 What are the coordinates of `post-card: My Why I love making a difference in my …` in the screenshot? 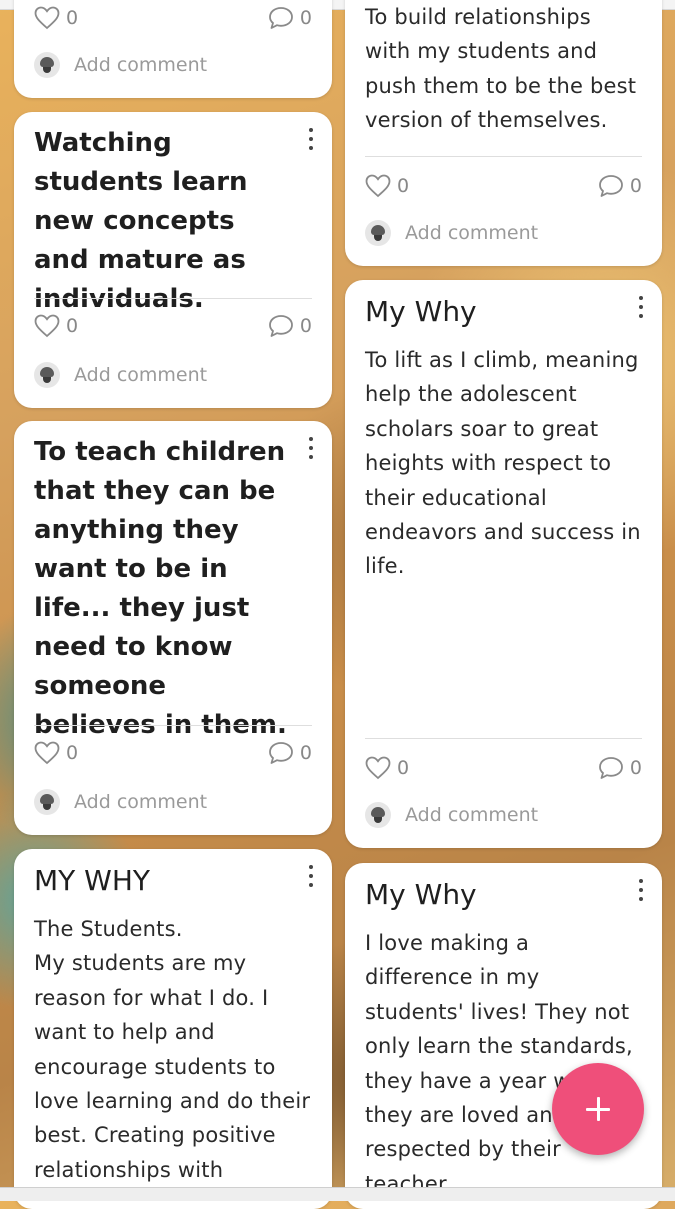 It's located at (503, 1036).